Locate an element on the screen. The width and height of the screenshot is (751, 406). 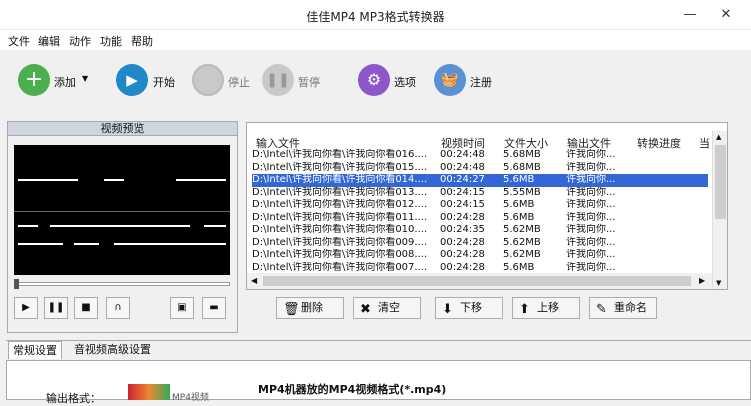
menu-edit: 编辑 is located at coordinates (49, 41).